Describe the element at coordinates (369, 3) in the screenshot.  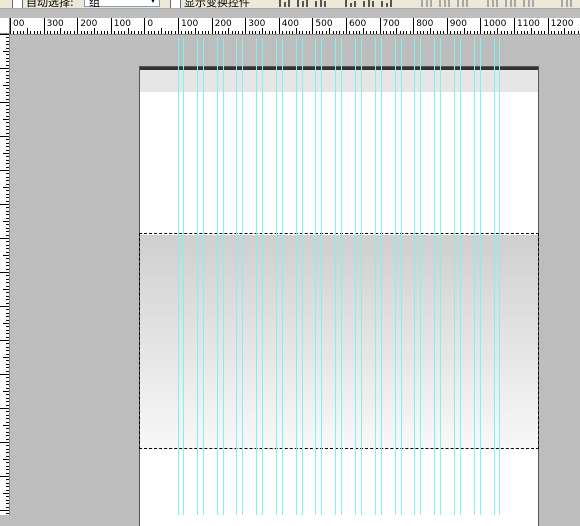
I see `align-hcenter-icon` at that location.